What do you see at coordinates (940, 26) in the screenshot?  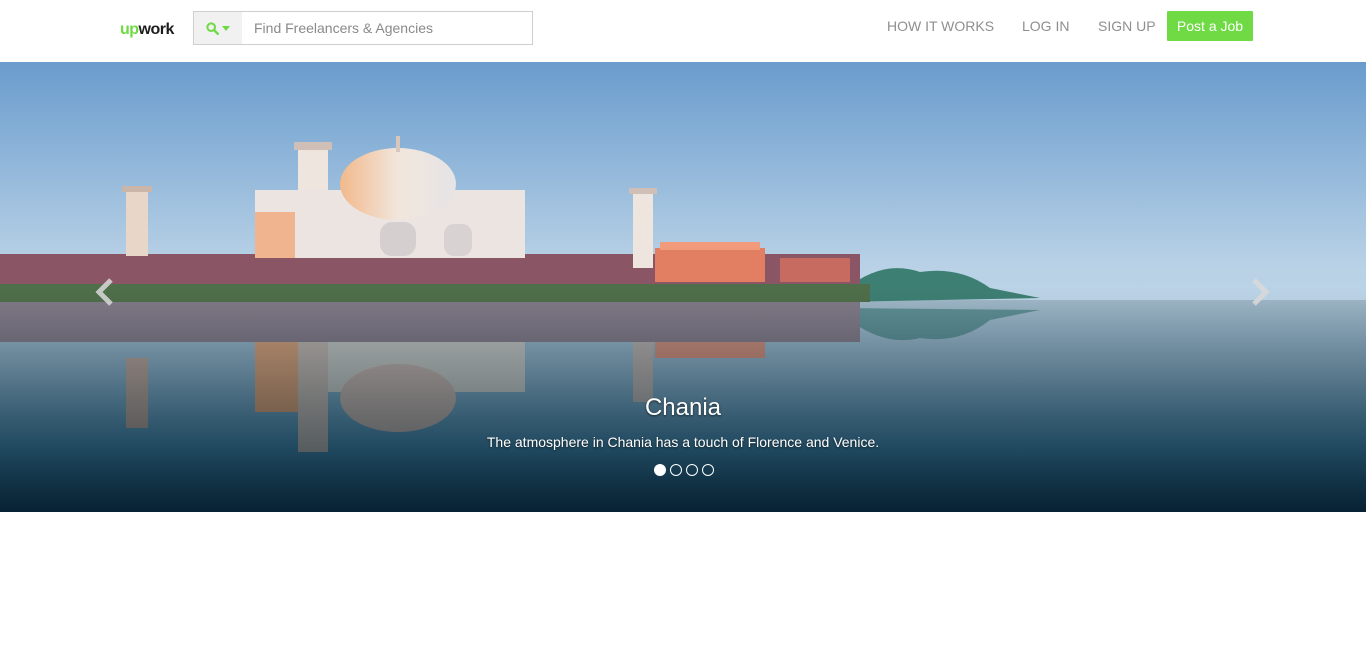 I see `nav-how-it-works: HOW IT WORKS` at bounding box center [940, 26].